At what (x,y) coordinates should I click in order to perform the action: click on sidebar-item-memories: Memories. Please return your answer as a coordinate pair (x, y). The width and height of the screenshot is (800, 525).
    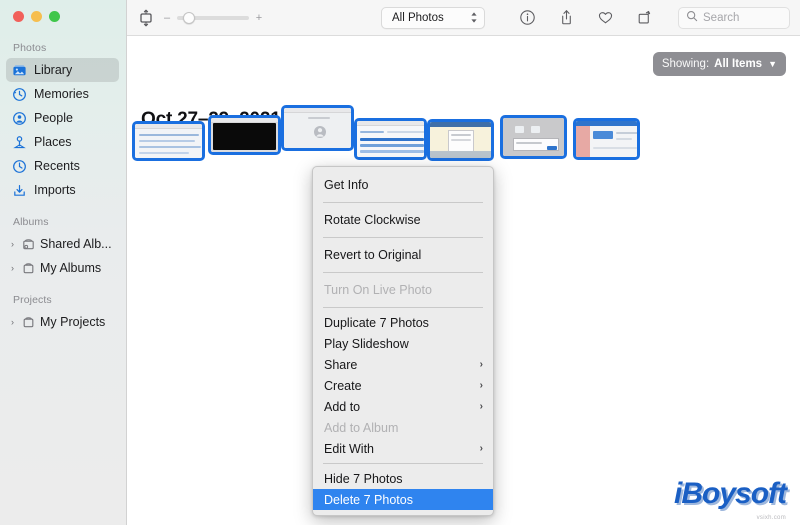
    Looking at the image, I should click on (62, 94).